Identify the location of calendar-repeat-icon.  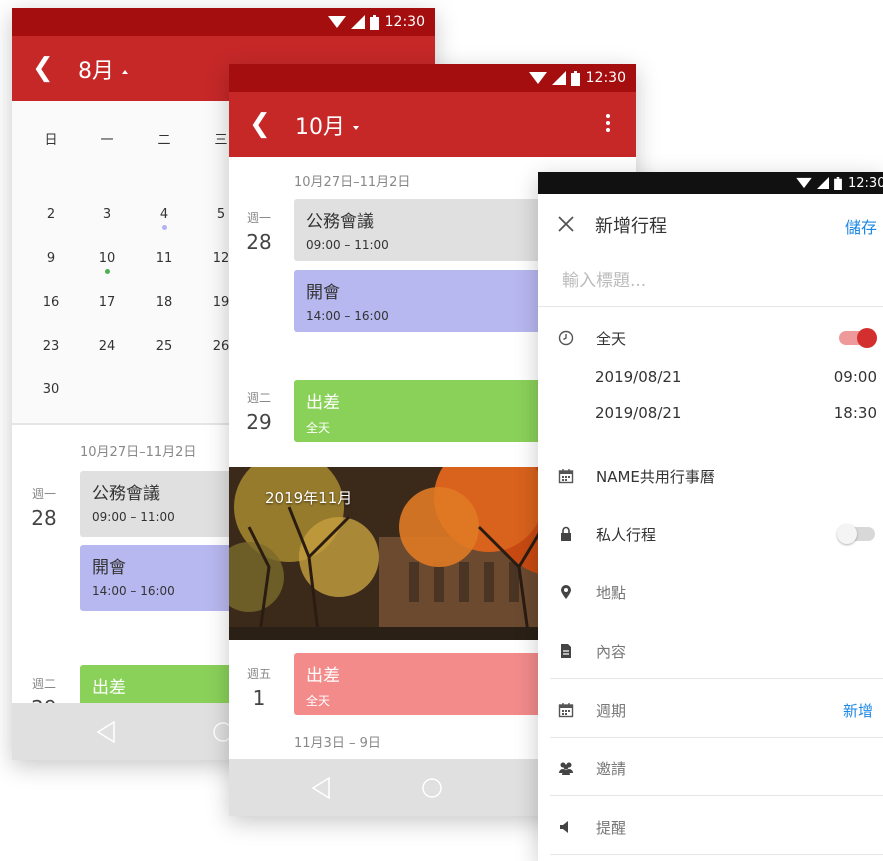
(566, 710).